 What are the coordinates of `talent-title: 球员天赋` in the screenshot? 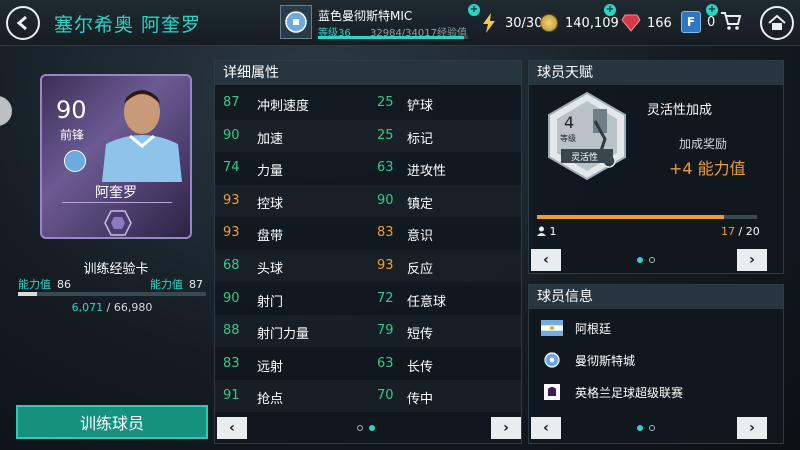 It's located at (656, 73).